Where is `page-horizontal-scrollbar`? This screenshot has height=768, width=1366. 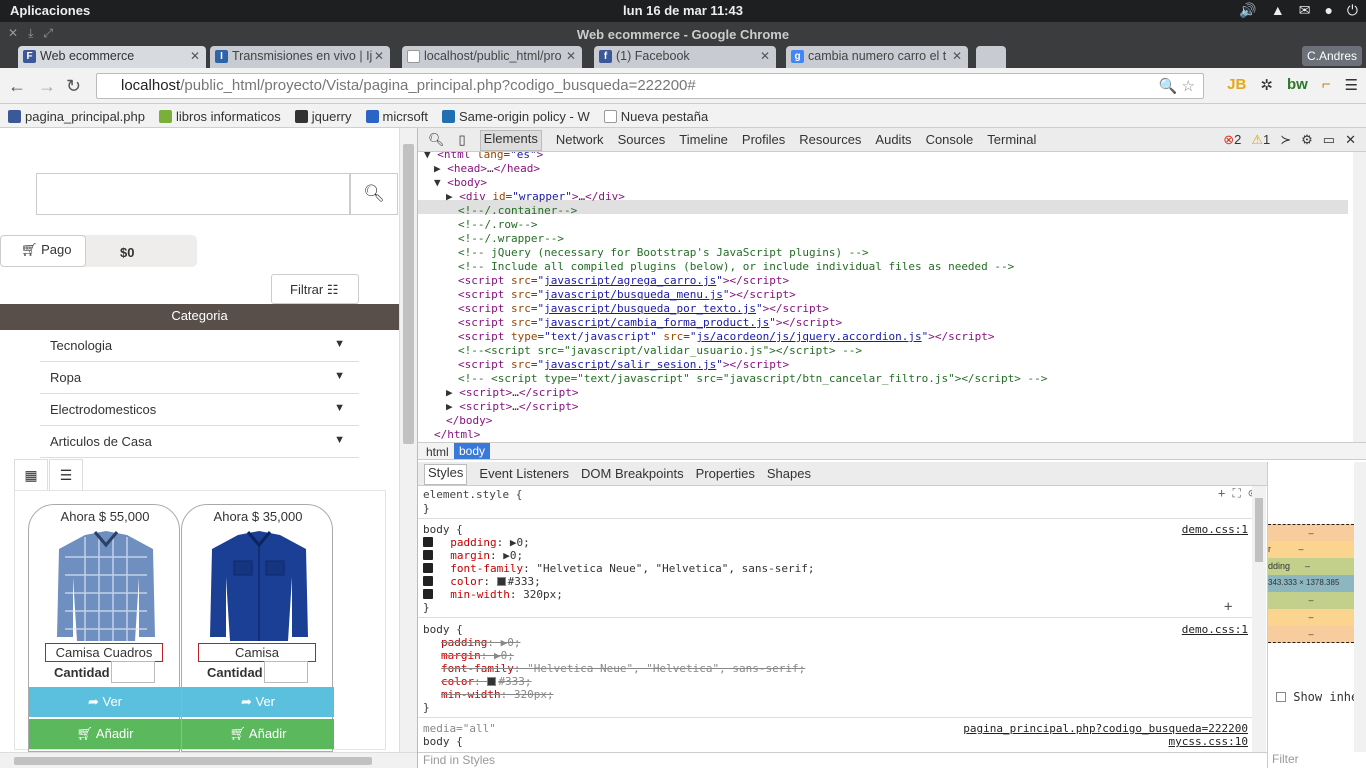
page-horizontal-scrollbar is located at coordinates (208, 760).